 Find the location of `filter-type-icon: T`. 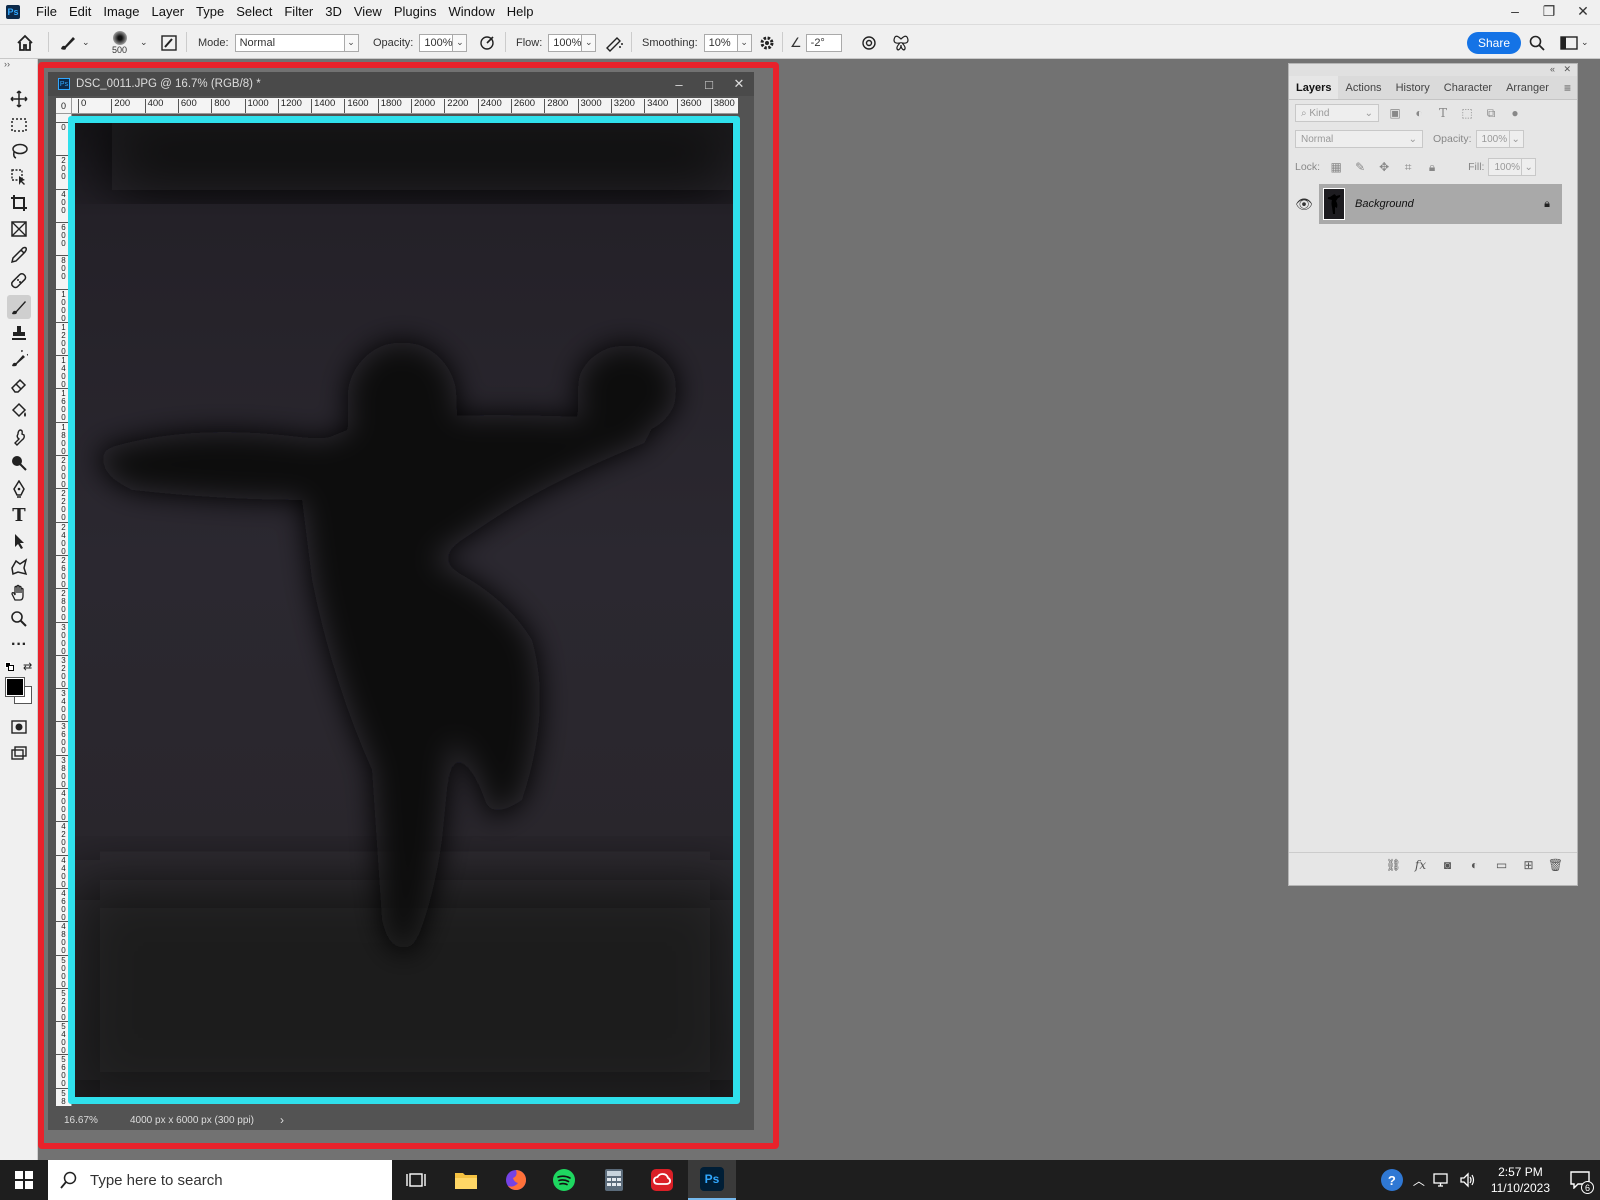

filter-type-icon: T is located at coordinates (1443, 113).